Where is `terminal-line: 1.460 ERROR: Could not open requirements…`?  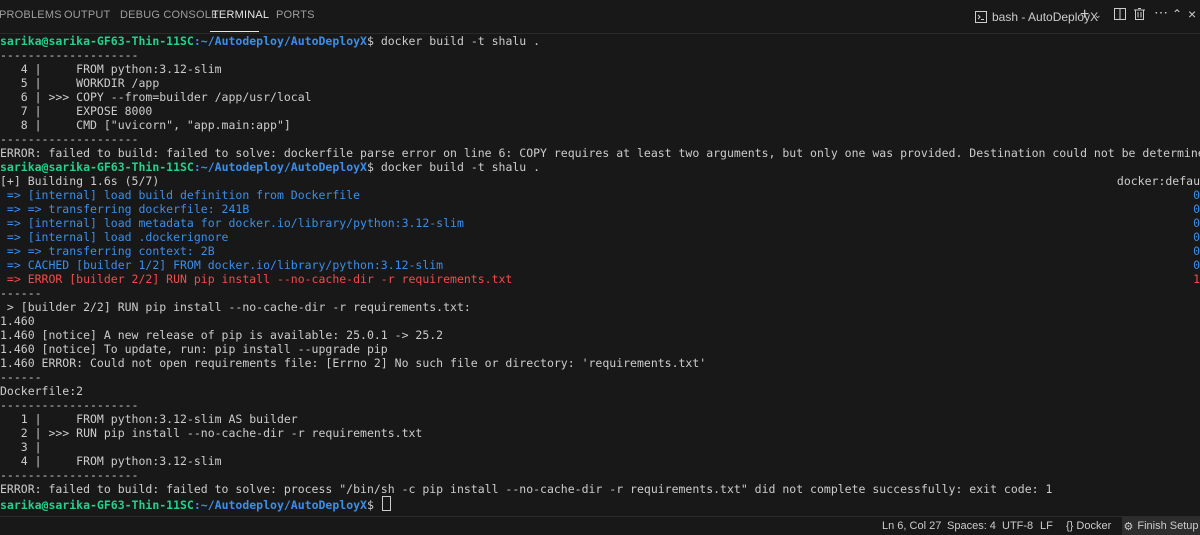 terminal-line: 1.460 ERROR: Could not open requirements… is located at coordinates (353, 363).